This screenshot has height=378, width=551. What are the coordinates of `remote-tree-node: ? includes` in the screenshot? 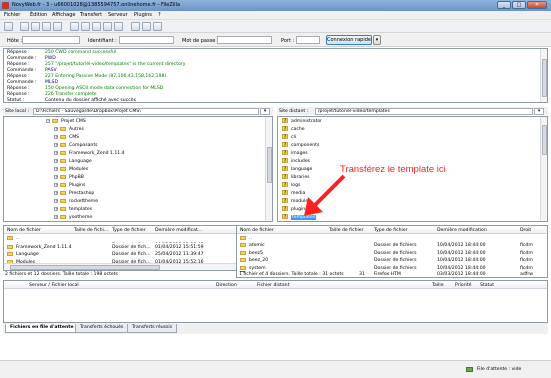 It's located at (296, 161).